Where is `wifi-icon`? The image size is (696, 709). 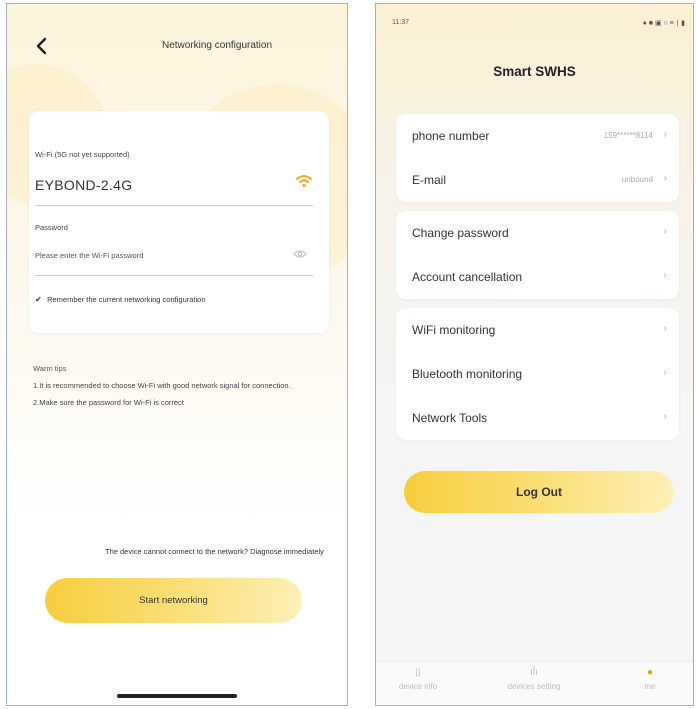
wifi-icon is located at coordinates (304, 181).